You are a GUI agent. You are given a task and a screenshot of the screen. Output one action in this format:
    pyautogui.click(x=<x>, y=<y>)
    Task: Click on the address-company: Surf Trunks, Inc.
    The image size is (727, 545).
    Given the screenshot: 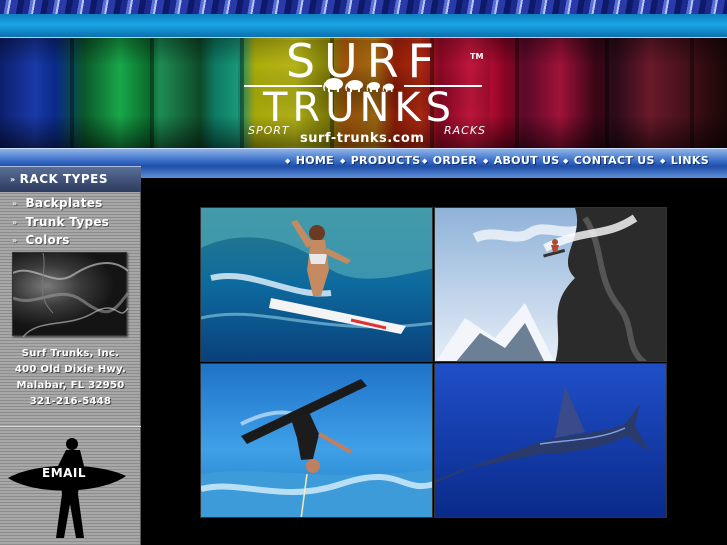 What is the action you would take?
    pyautogui.click(x=70, y=353)
    